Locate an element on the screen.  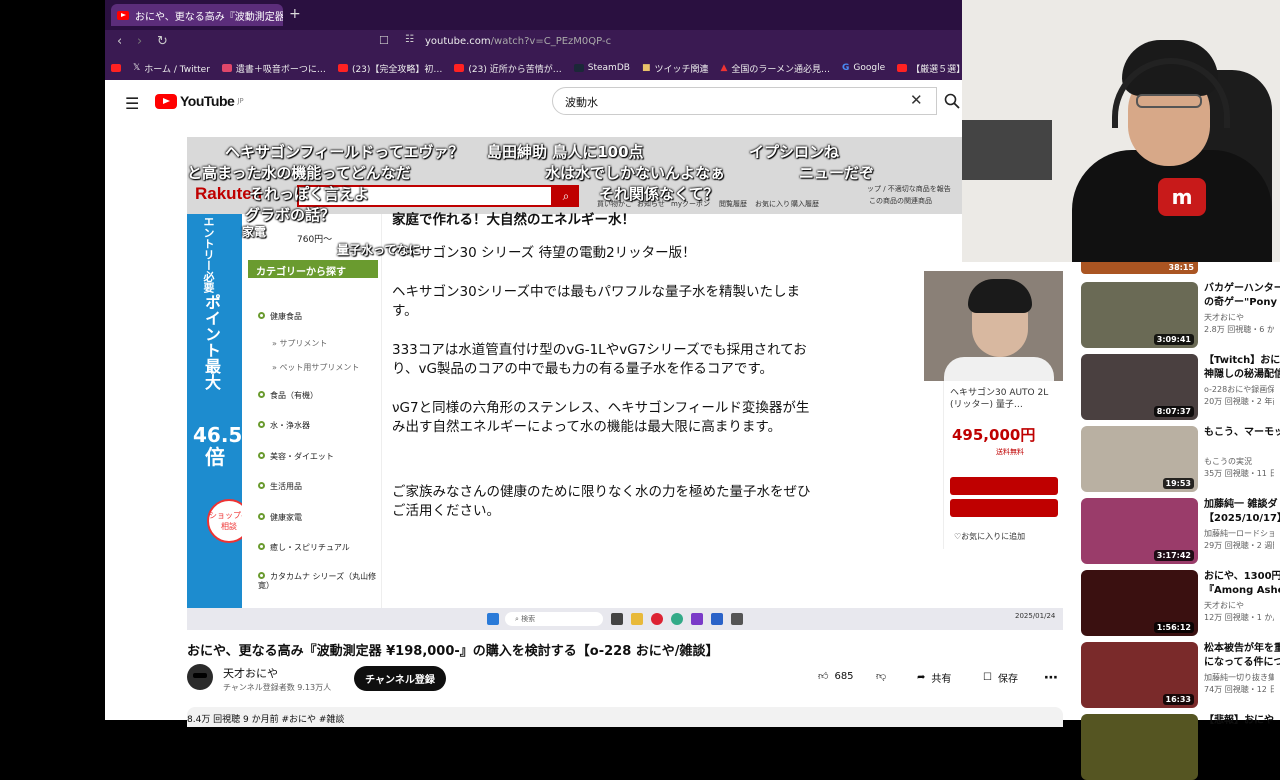
save-button: ☐ 保存 is located at coordinates (1000, 677).